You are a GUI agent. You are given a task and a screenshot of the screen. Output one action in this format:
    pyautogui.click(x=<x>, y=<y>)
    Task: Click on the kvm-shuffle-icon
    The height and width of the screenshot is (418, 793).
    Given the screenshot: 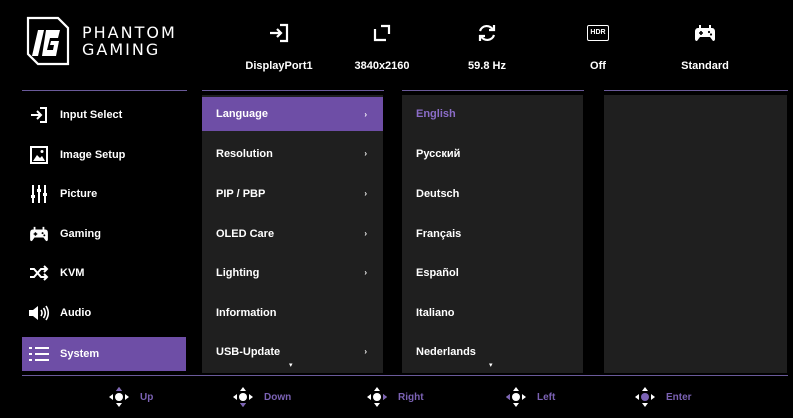 What is the action you would take?
    pyautogui.click(x=39, y=273)
    